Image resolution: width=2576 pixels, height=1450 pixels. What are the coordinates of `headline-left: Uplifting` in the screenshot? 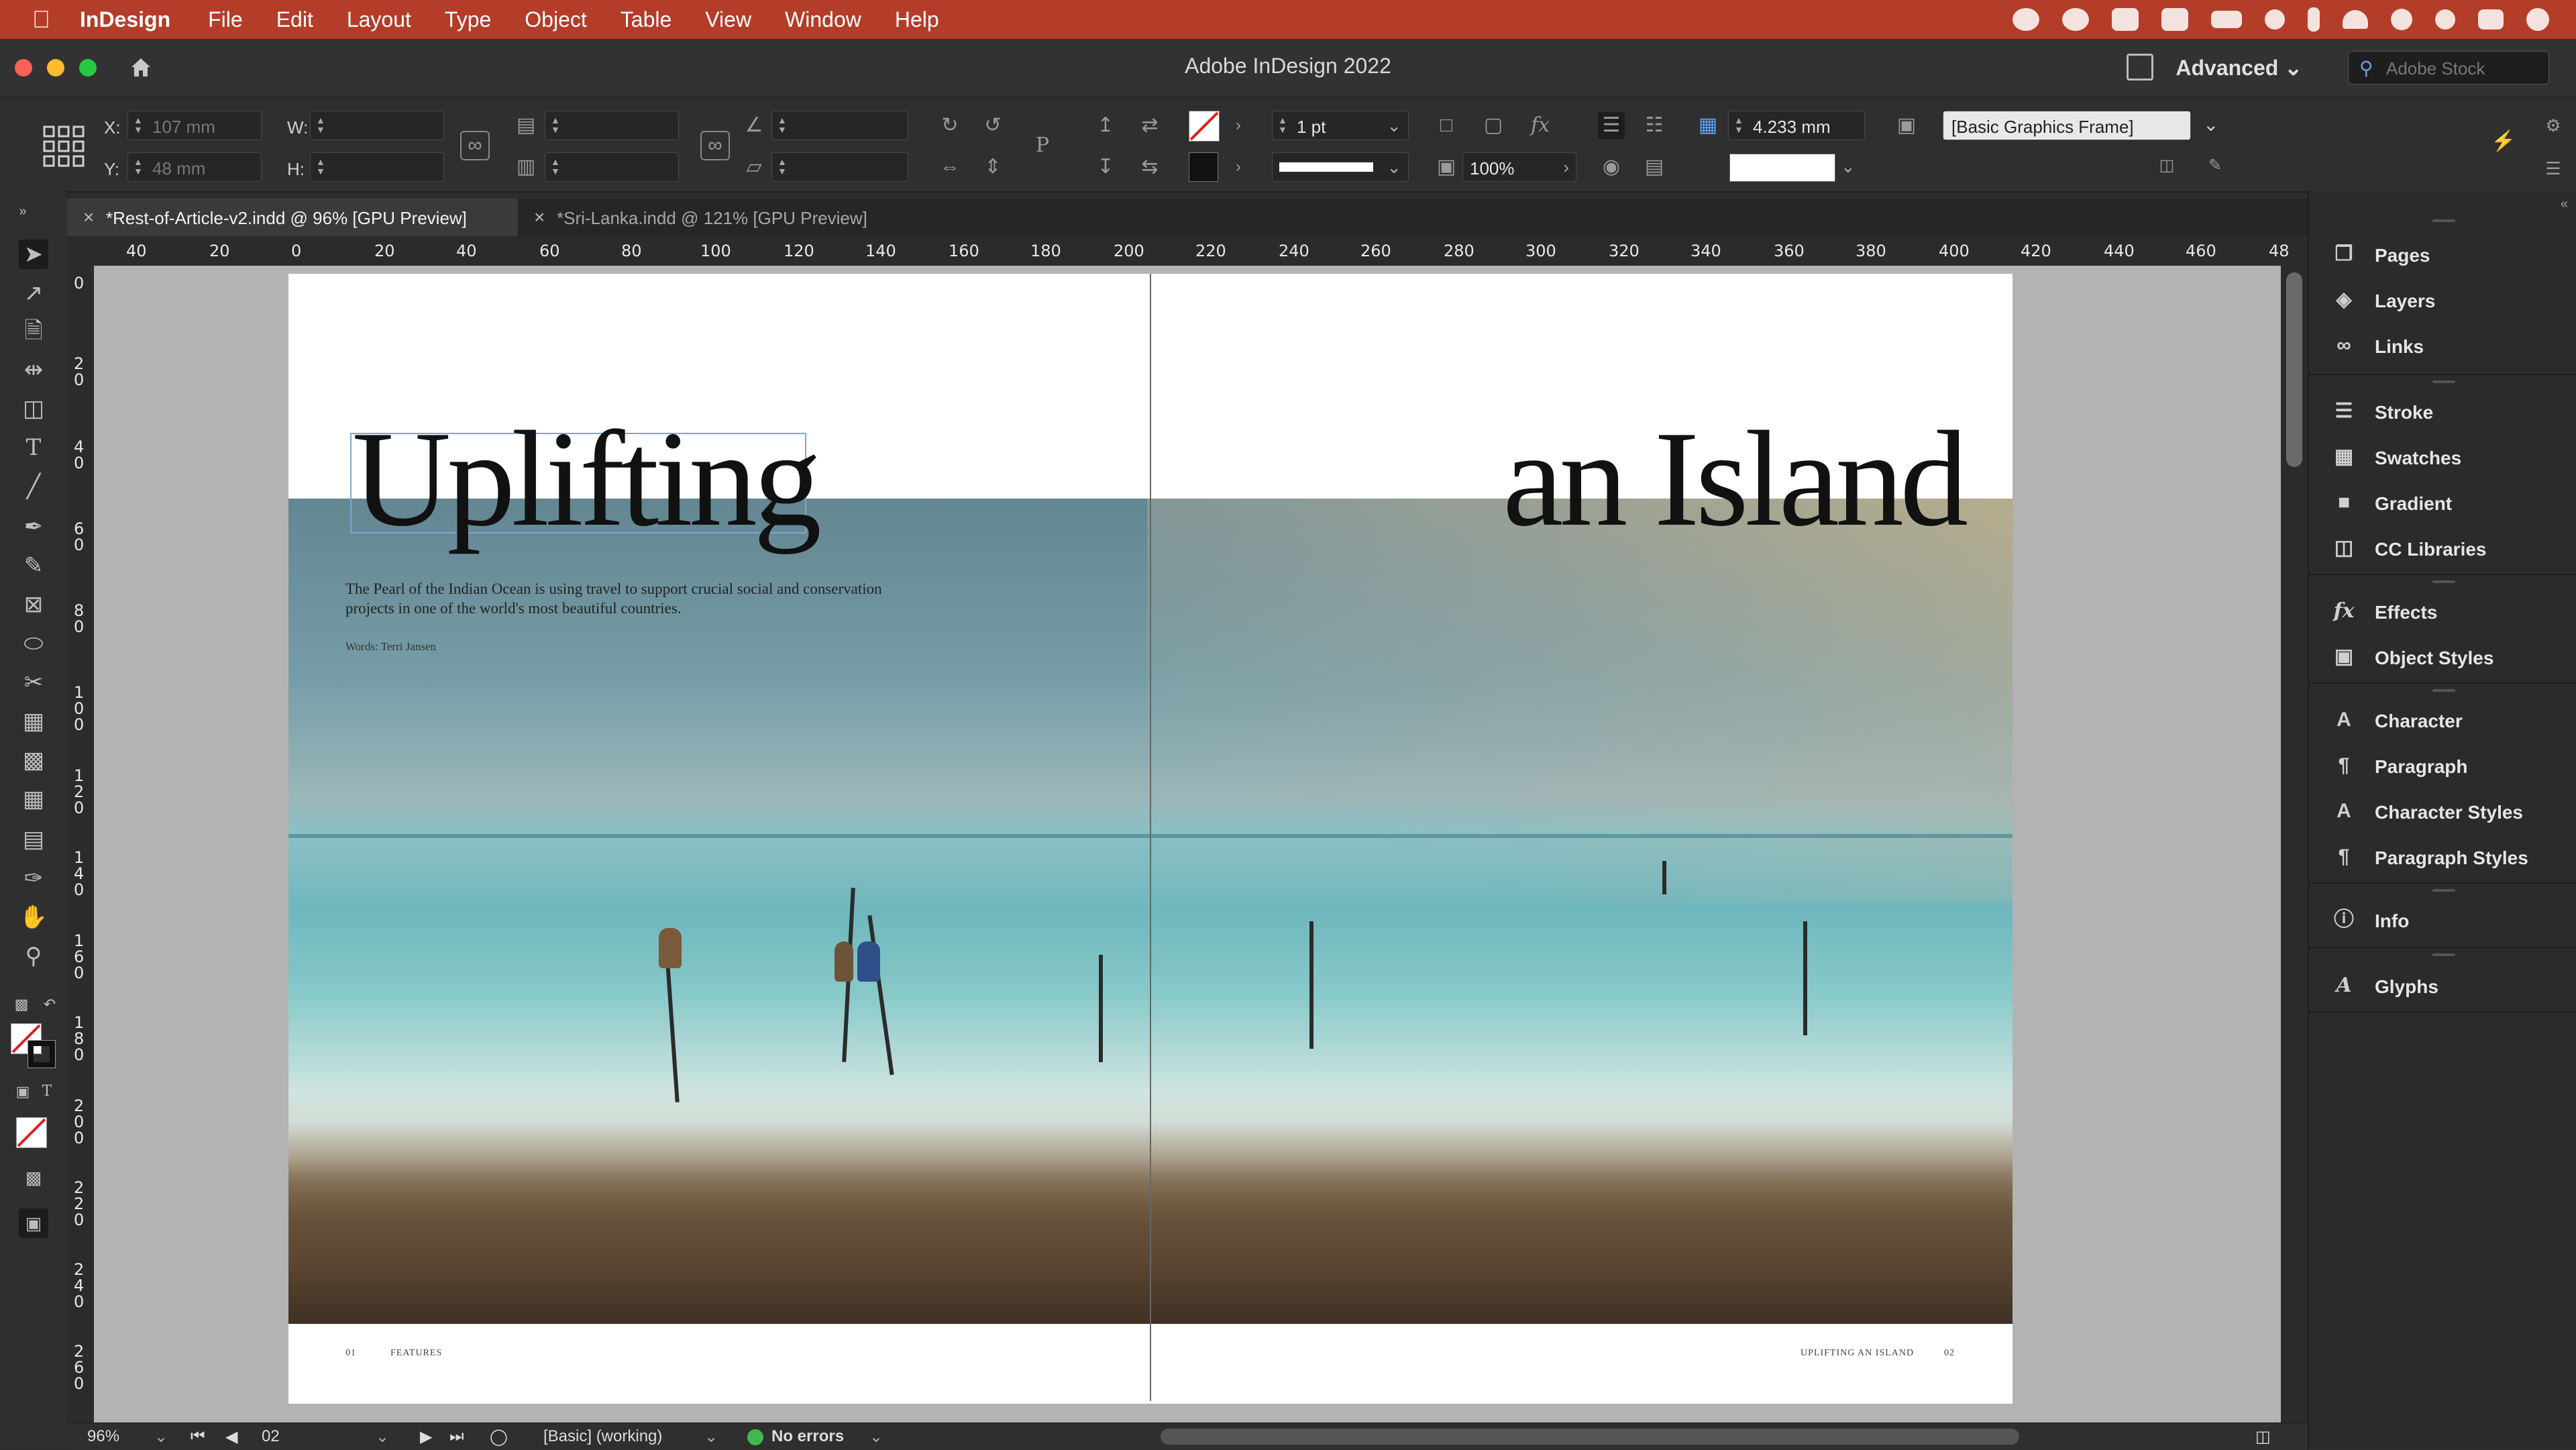 It's located at (587, 479).